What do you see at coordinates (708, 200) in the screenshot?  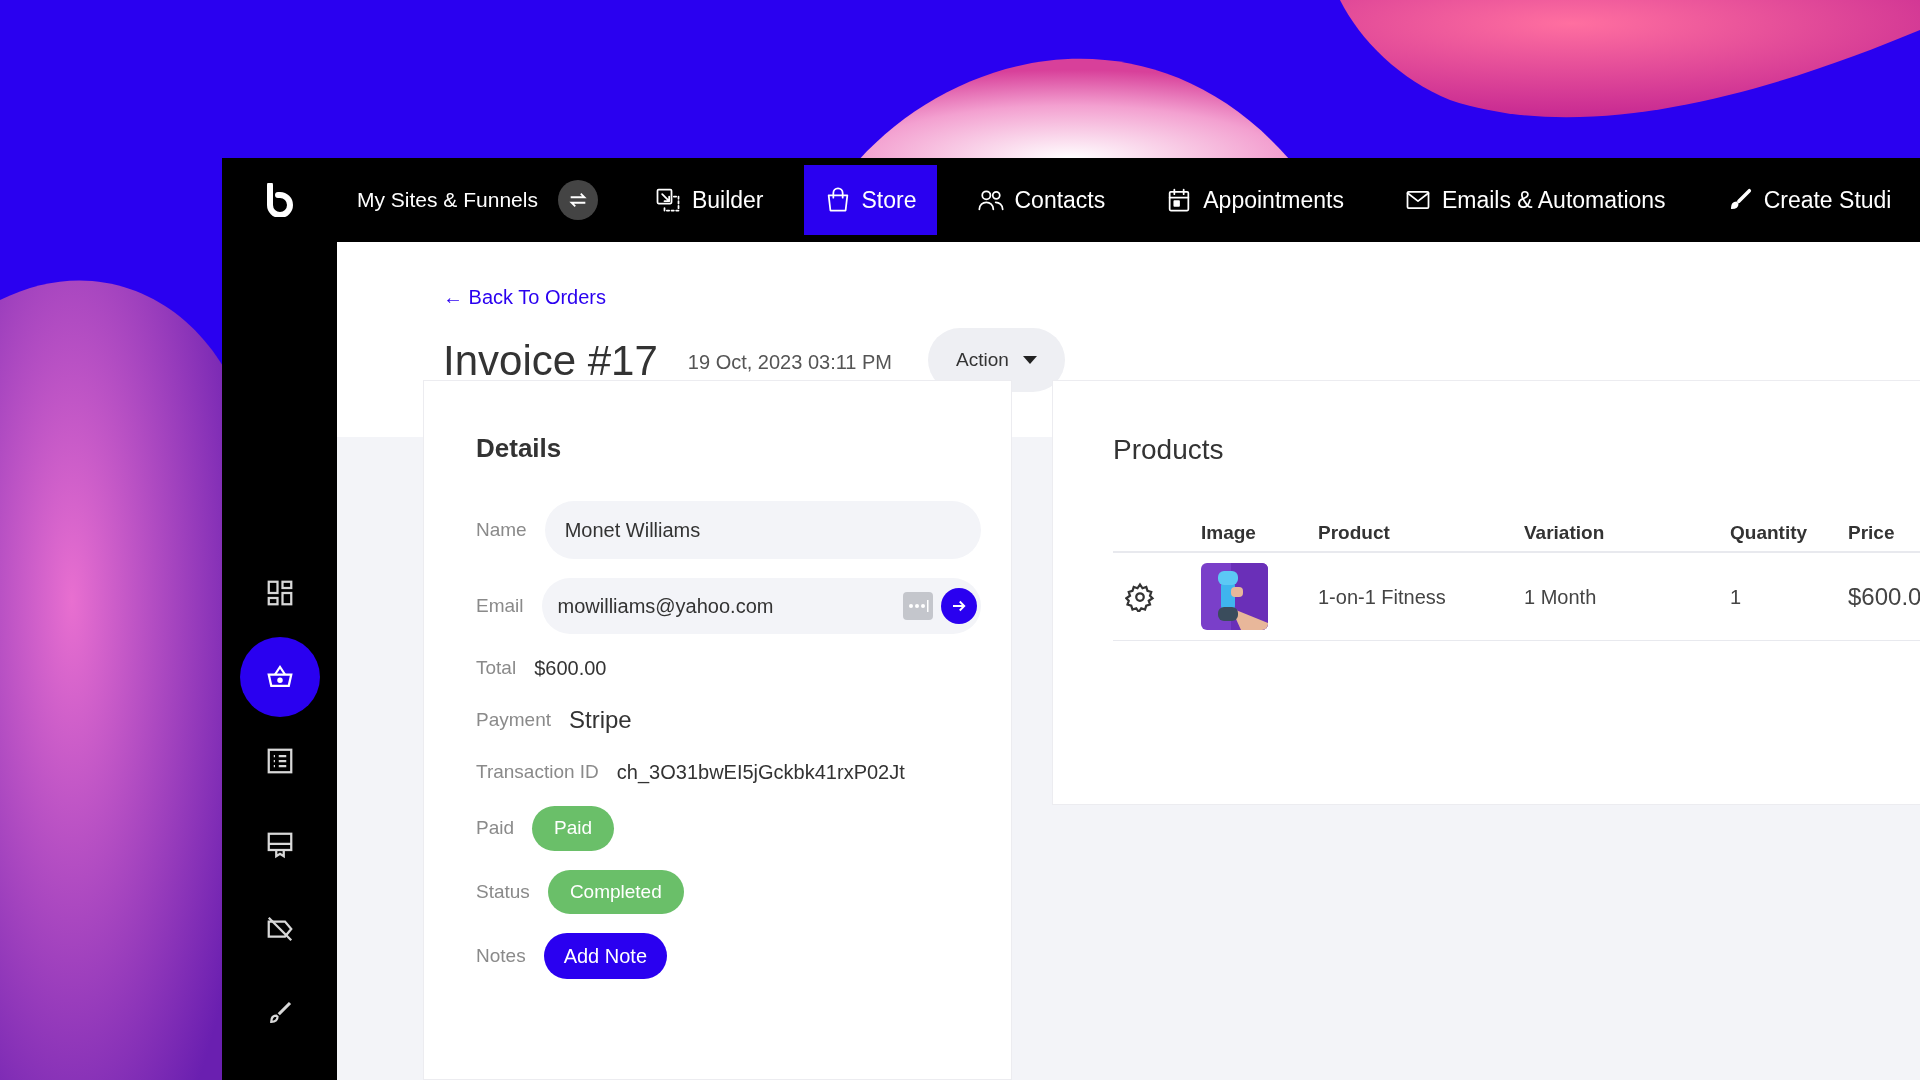 I see `nav-tab: Builder` at bounding box center [708, 200].